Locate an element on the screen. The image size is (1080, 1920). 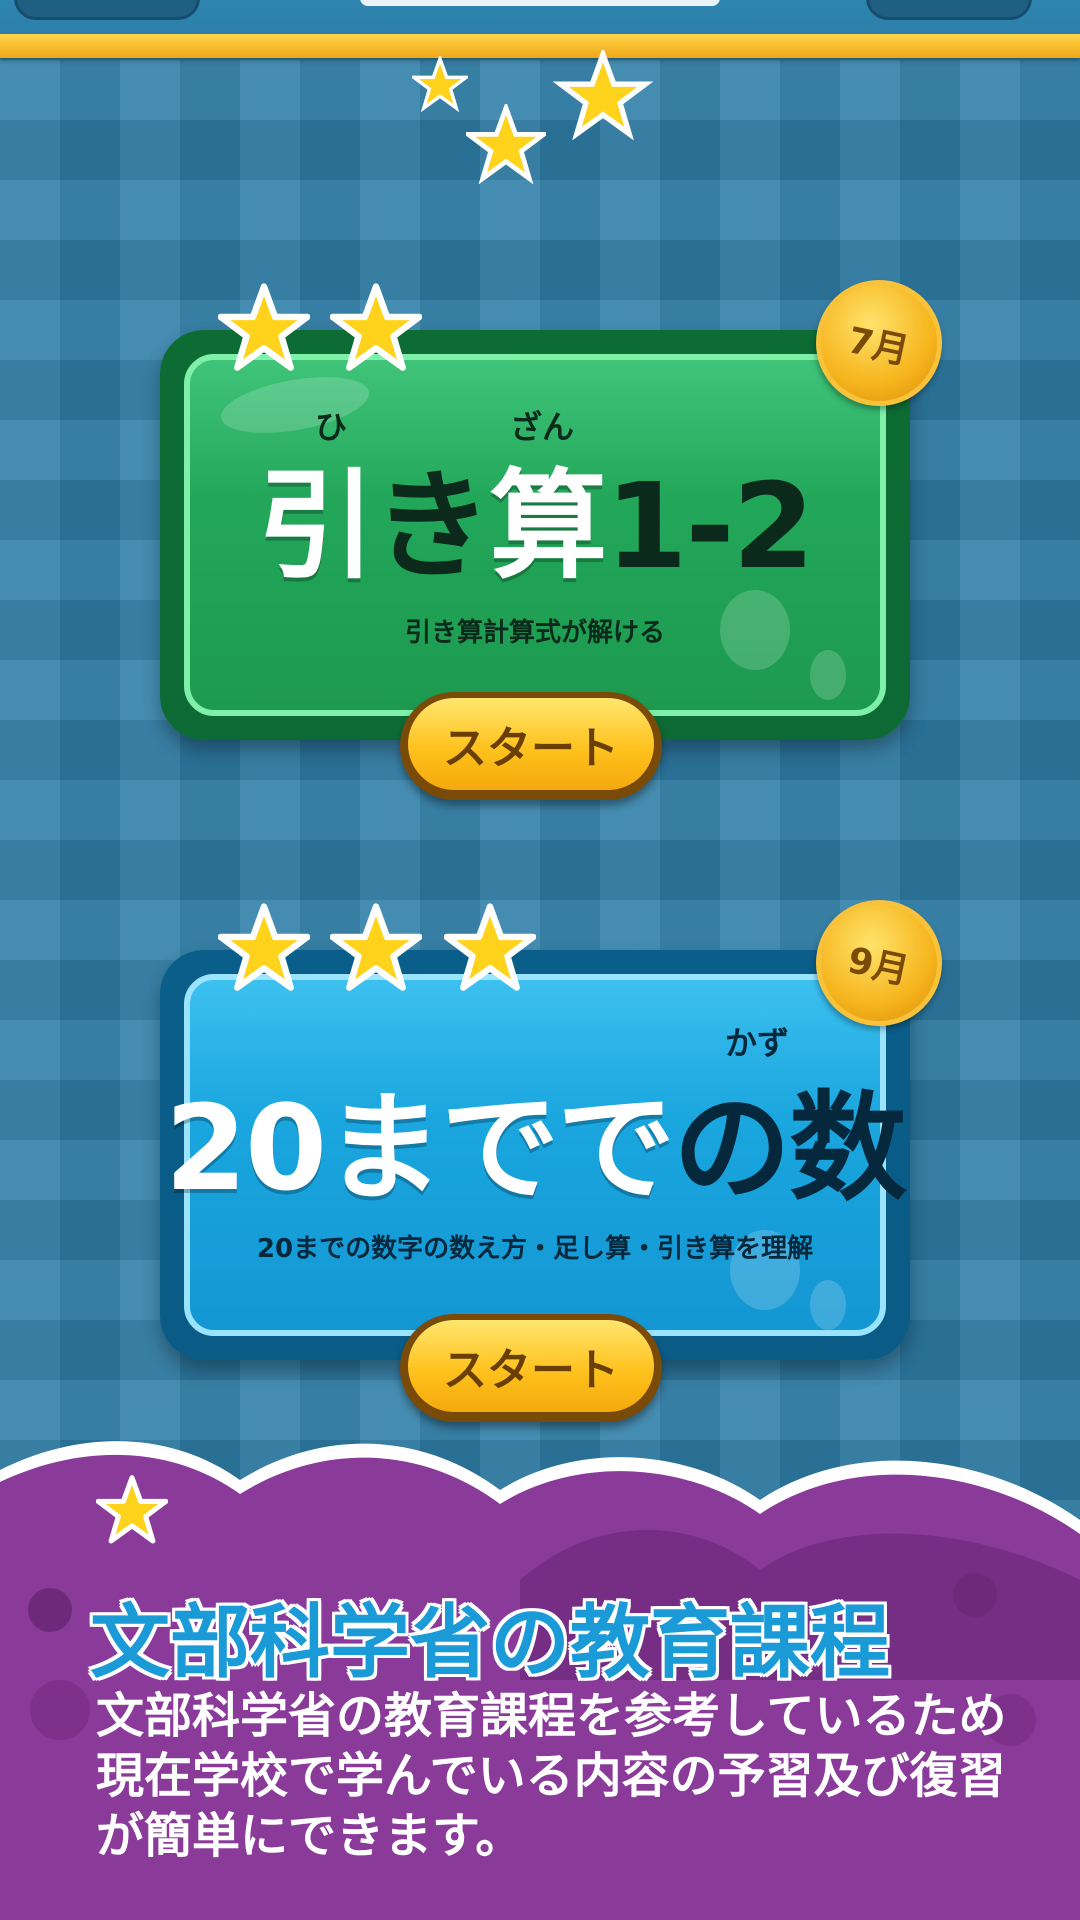
top-bar is located at coordinates (540, 30).